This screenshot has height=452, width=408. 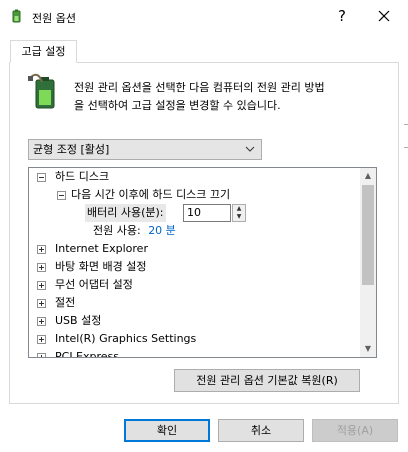 I want to click on power-plan-select-value: 균형 조정 [활성], so click(x=71, y=149).